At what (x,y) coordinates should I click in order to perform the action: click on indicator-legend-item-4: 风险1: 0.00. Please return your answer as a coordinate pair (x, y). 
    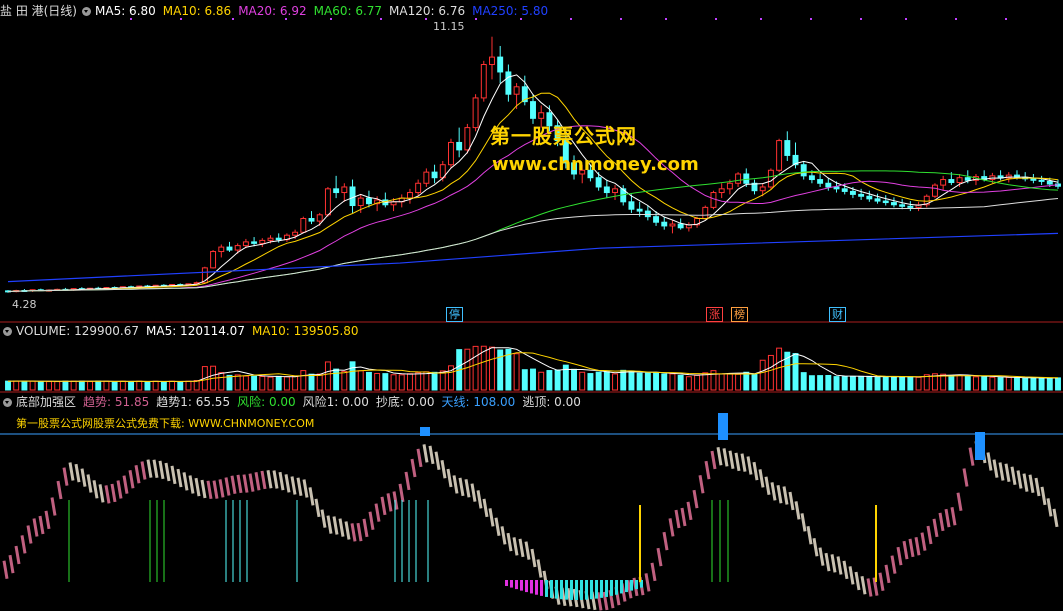
    Looking at the image, I should click on (335, 402).